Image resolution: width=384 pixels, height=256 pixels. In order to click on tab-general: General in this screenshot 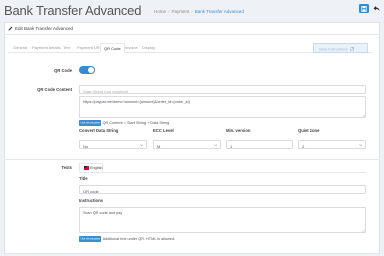, I will do `click(20, 48)`.